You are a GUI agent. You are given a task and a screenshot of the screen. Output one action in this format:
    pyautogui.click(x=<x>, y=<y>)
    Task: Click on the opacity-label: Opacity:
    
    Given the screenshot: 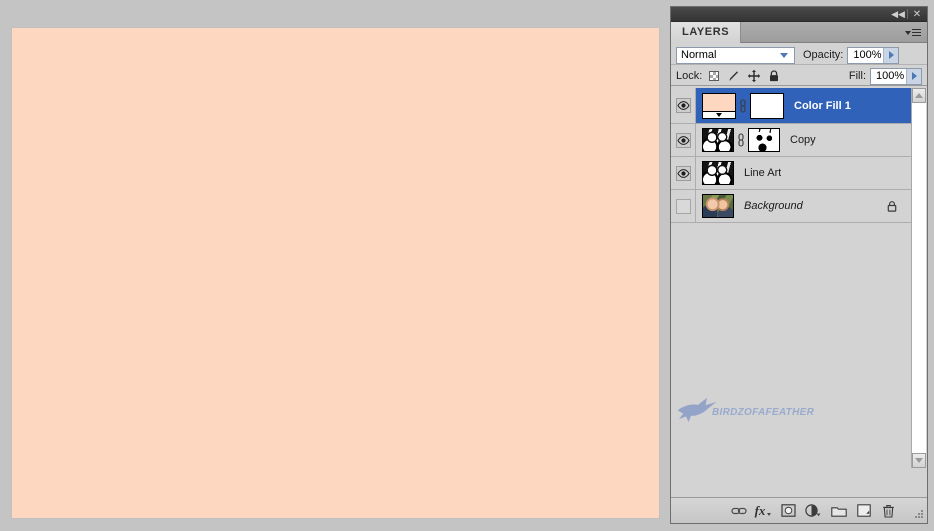 What is the action you would take?
    pyautogui.click(x=823, y=55)
    